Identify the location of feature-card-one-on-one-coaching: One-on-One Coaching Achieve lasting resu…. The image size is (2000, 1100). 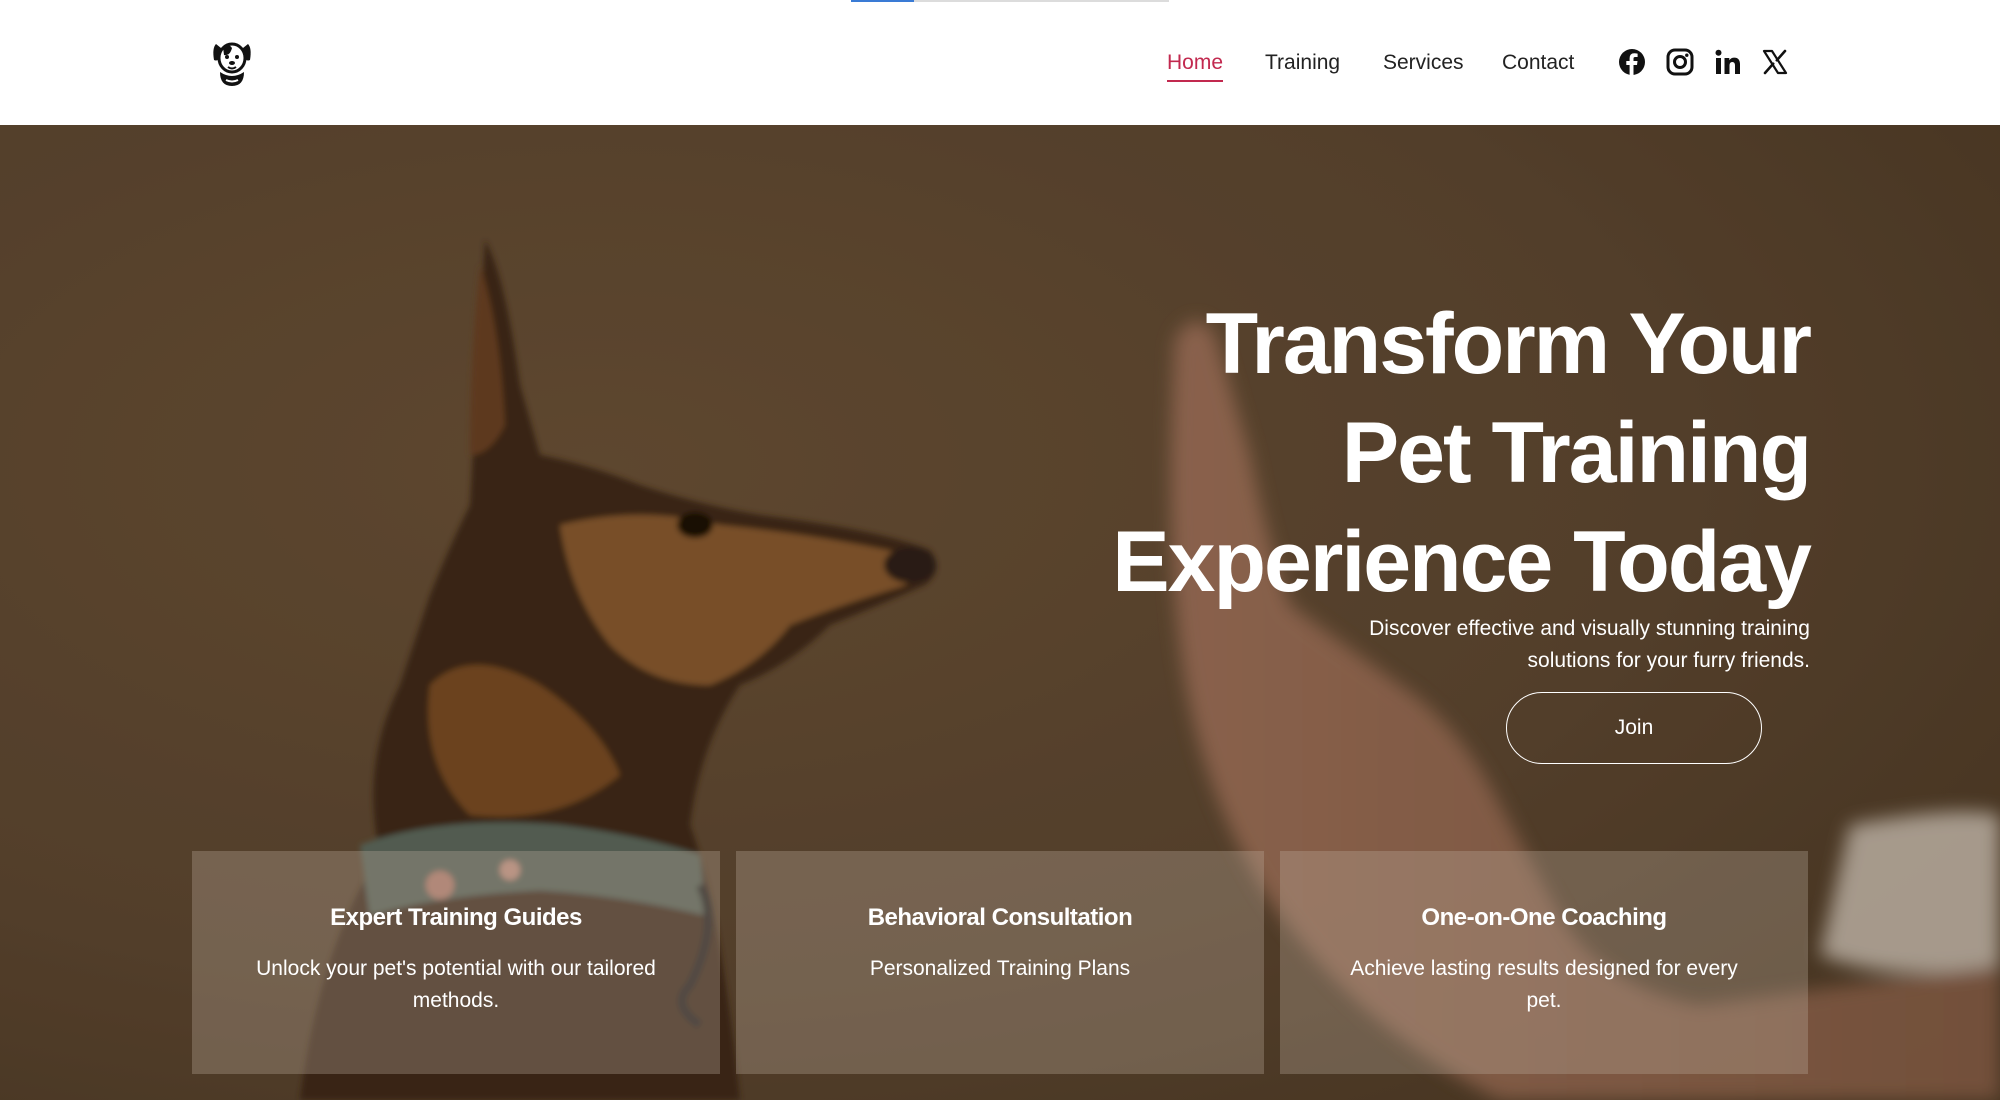
(1544, 962).